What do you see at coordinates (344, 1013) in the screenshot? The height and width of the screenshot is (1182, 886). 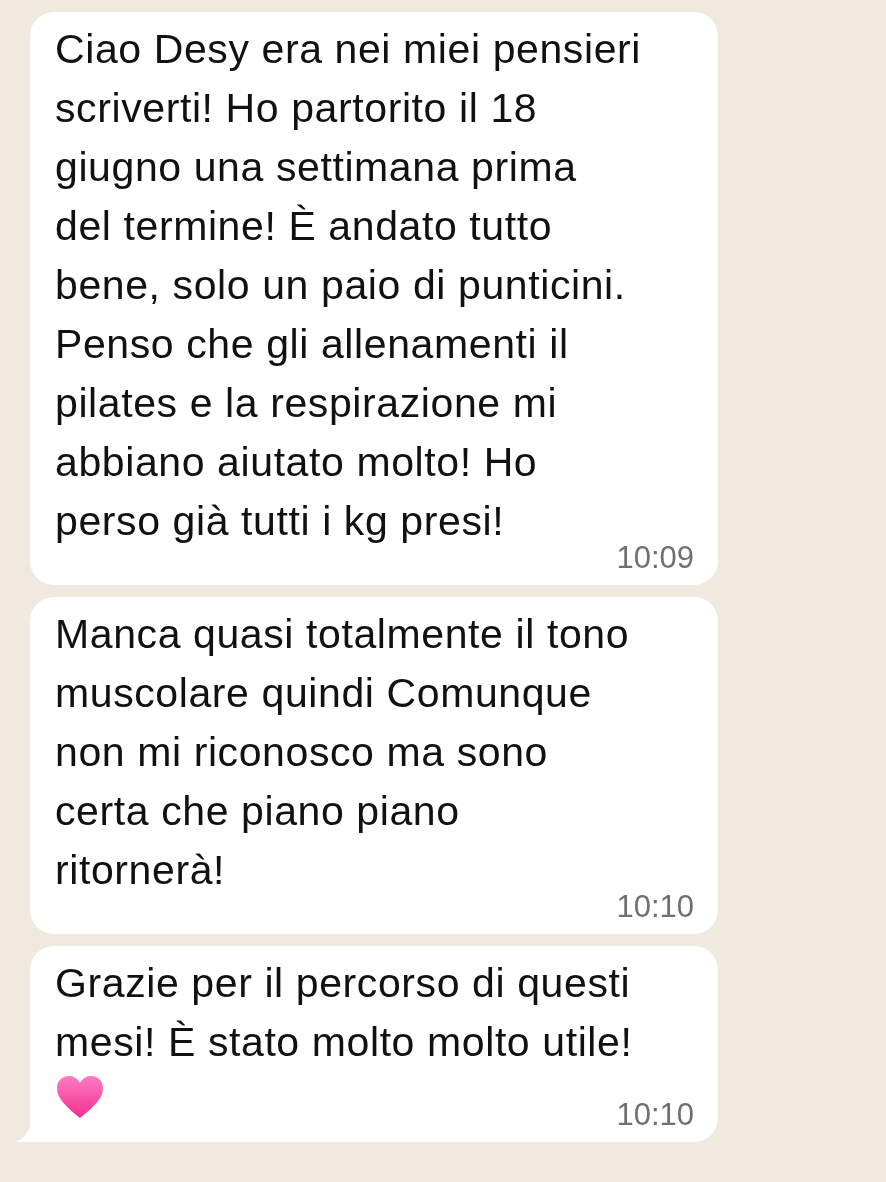 I see `message-text: Grazie per il percorso di questi mesi! È stato molto molto utile!` at bounding box center [344, 1013].